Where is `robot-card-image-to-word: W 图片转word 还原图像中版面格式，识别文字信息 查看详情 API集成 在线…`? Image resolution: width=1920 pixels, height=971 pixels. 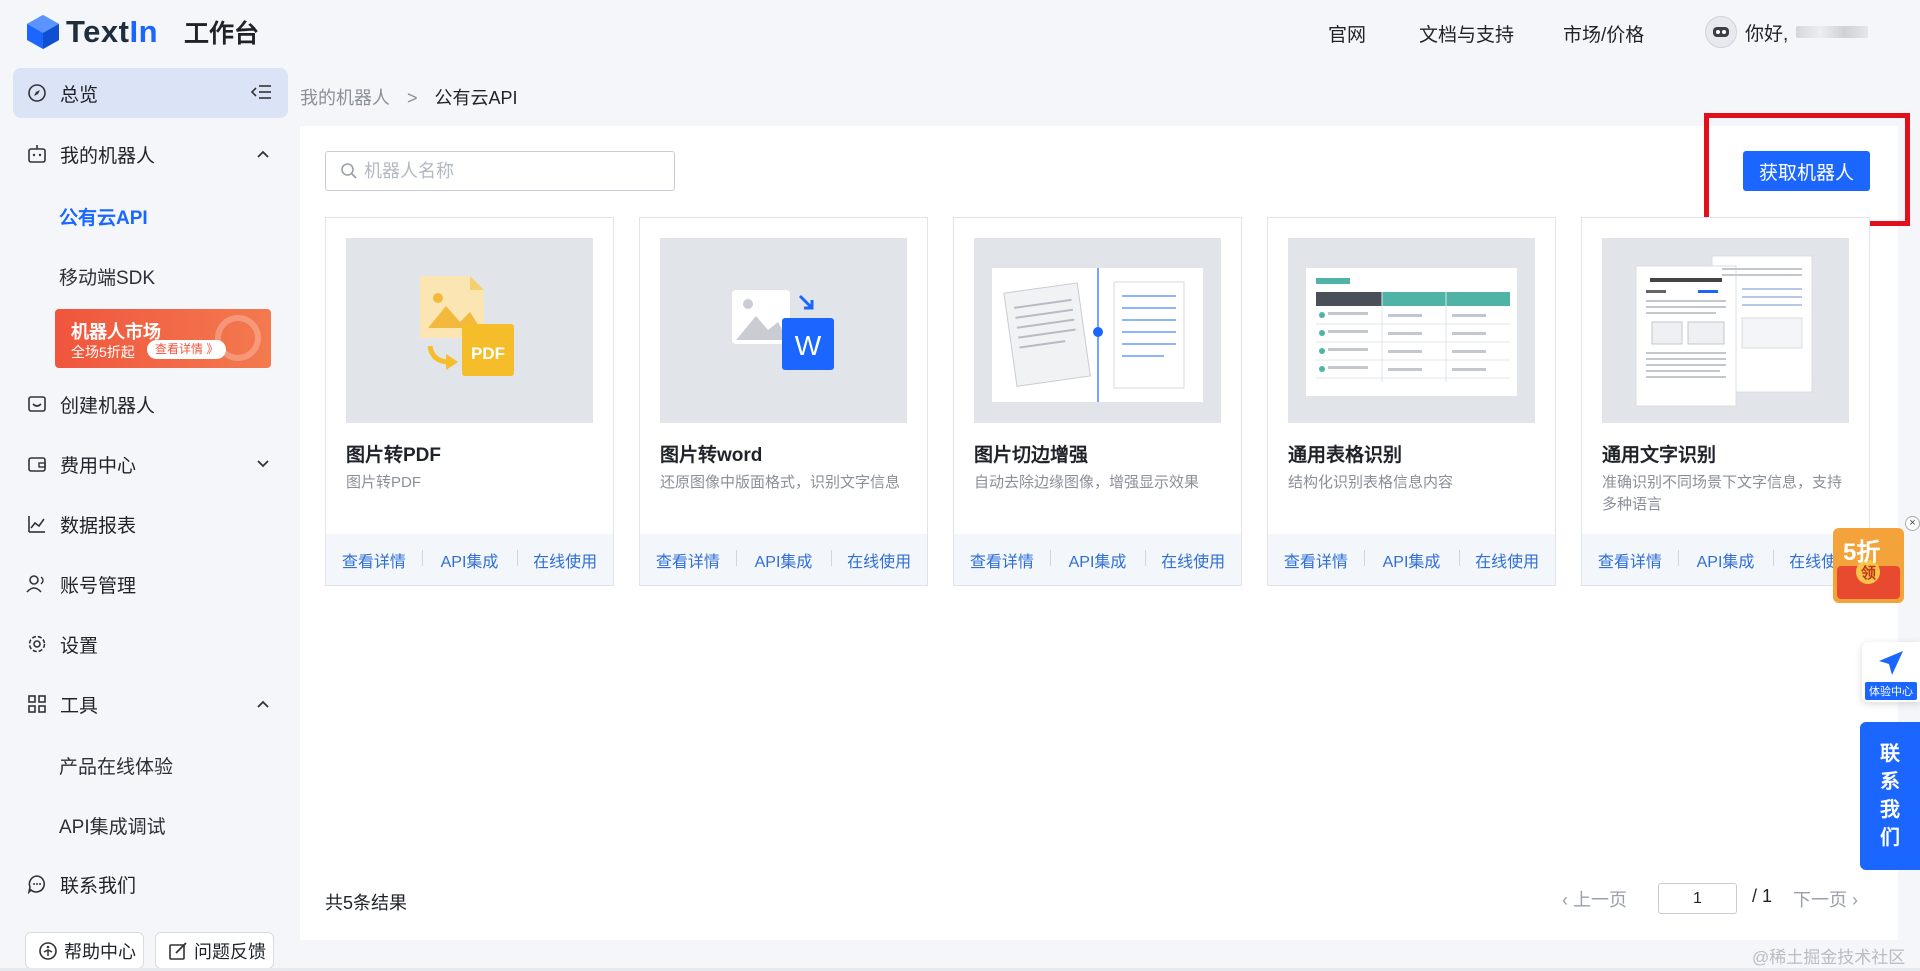
robot-card-image-to-word: W 图片转word 还原图像中版面格式，识别文字信息 查看详情 API集成 在线… is located at coordinates (783, 401).